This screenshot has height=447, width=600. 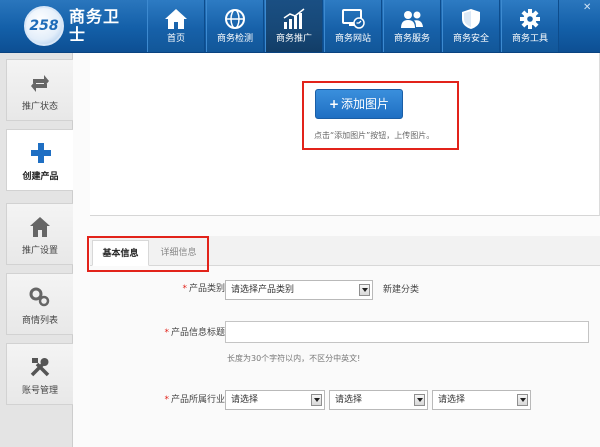 What do you see at coordinates (407, 332) in the screenshot?
I see `title-input` at bounding box center [407, 332].